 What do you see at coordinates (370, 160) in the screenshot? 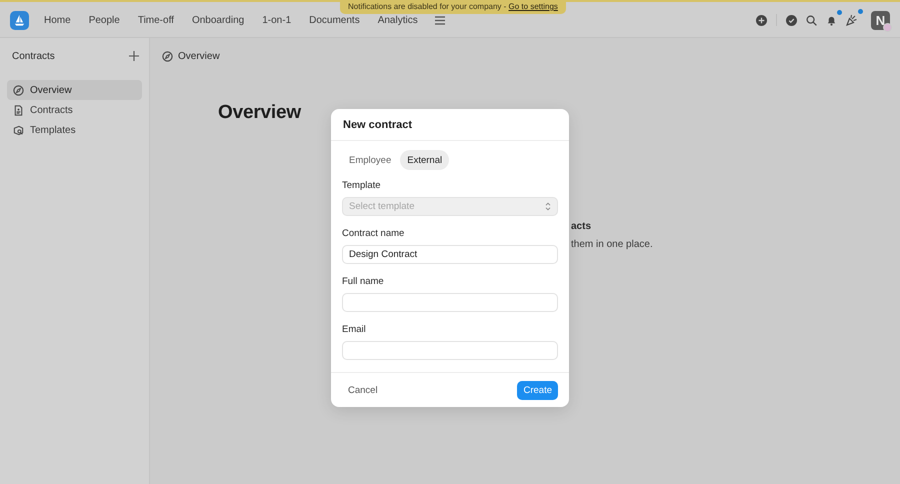
I see `tab: Employee` at bounding box center [370, 160].